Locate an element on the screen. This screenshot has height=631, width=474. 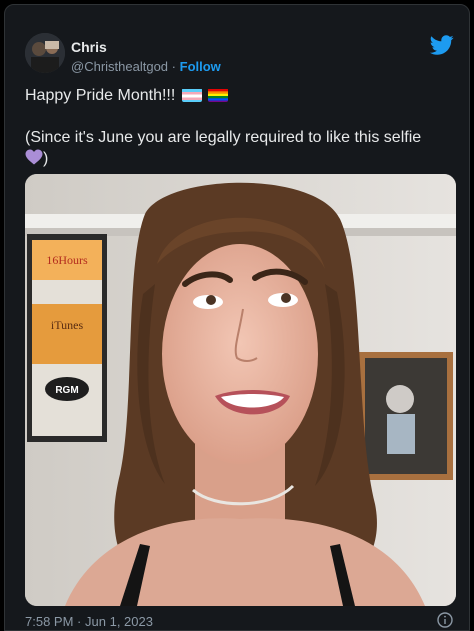
transgender-flag-icon is located at coordinates (191, 95).